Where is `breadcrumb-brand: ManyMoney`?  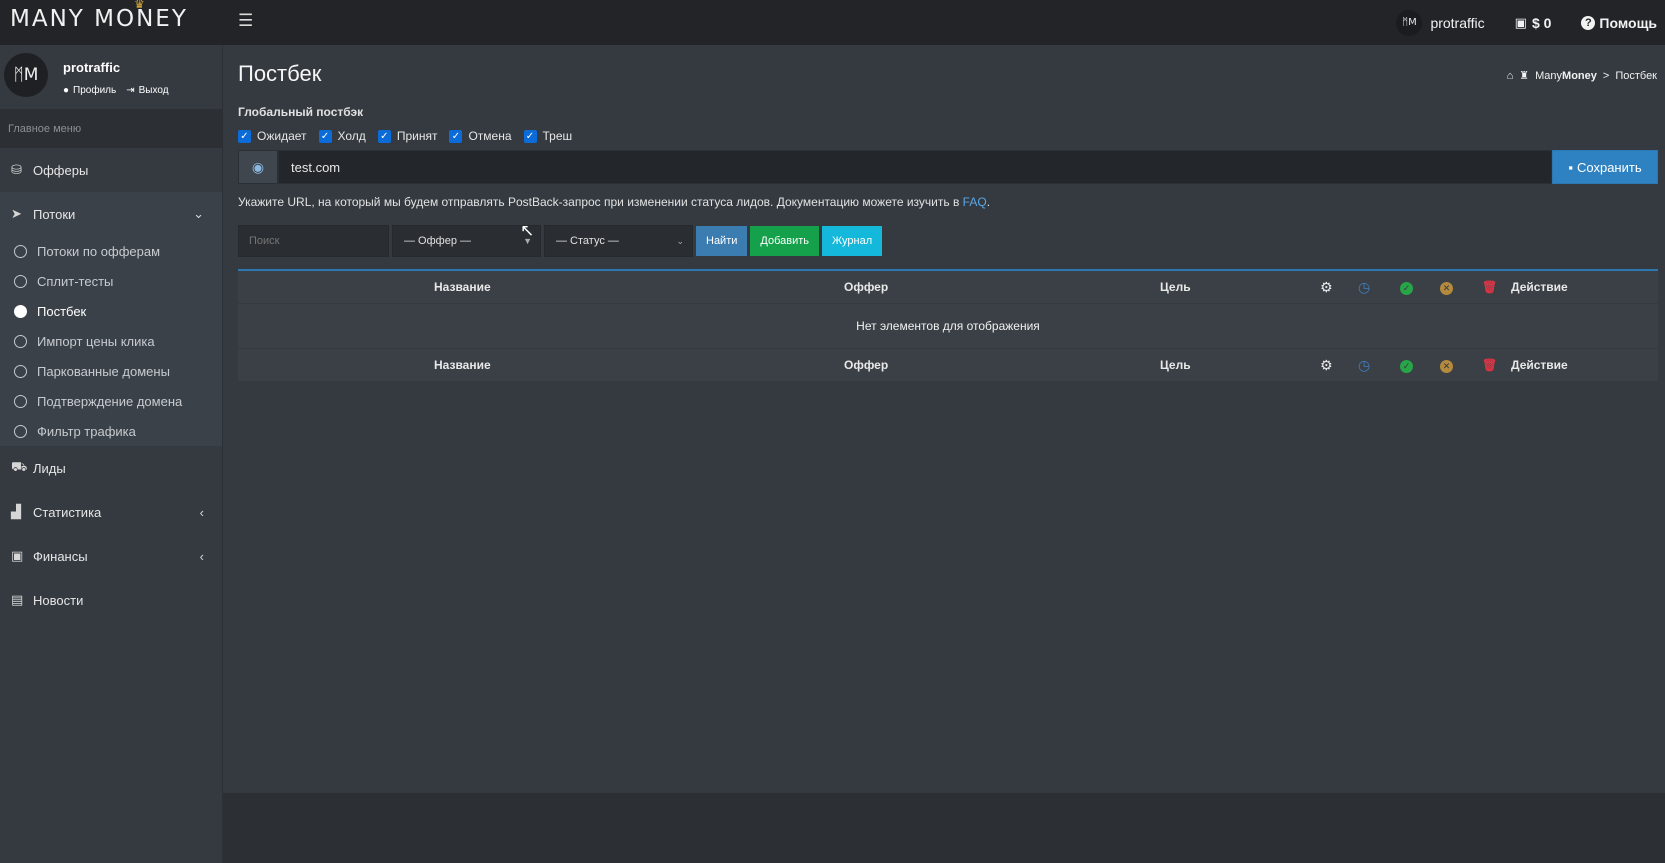
breadcrumb-brand: ManyMoney is located at coordinates (1566, 76).